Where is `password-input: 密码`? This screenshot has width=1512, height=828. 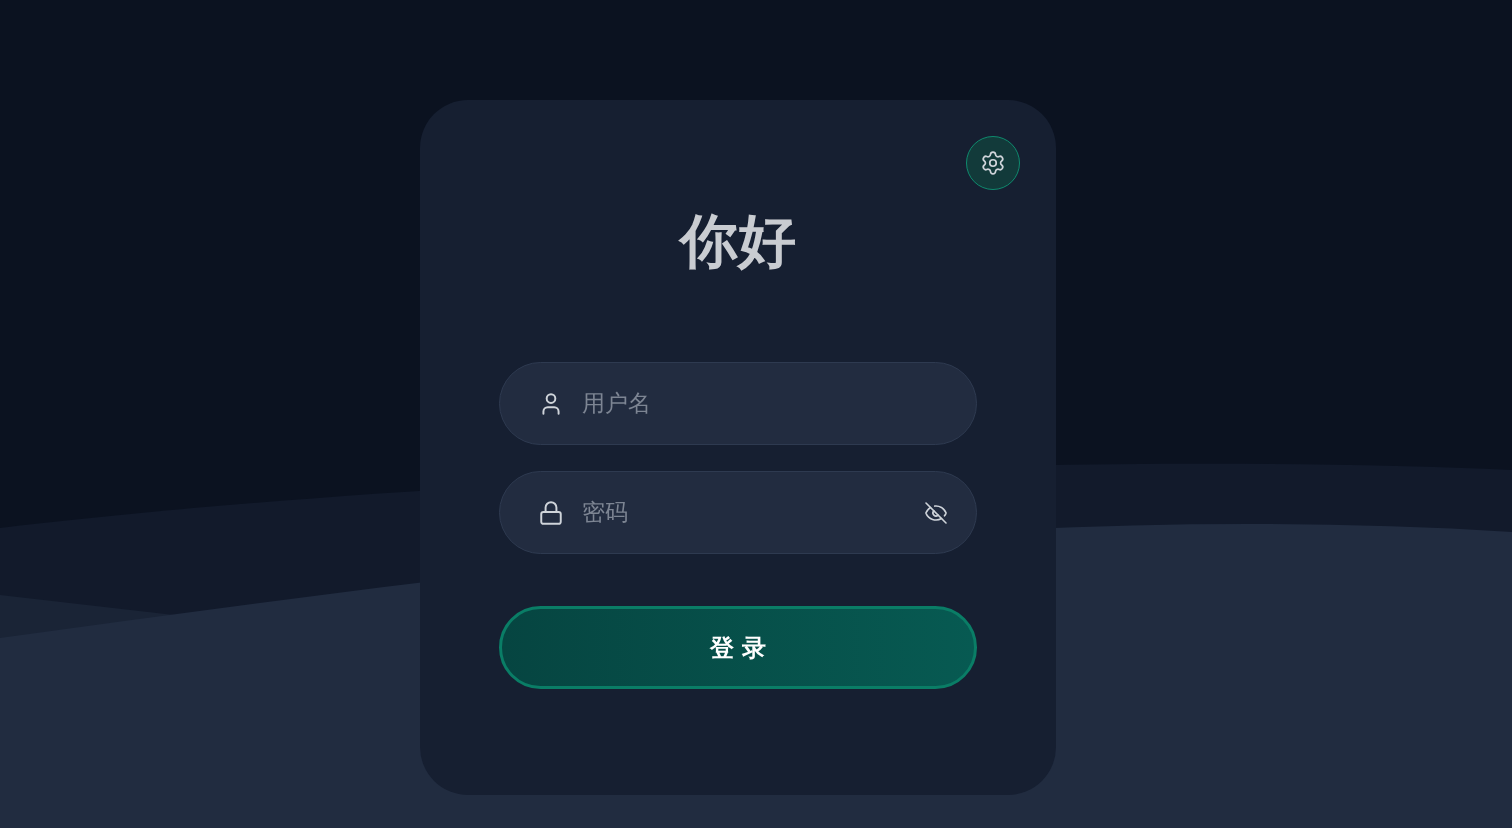
password-input: 密码 is located at coordinates (744, 512).